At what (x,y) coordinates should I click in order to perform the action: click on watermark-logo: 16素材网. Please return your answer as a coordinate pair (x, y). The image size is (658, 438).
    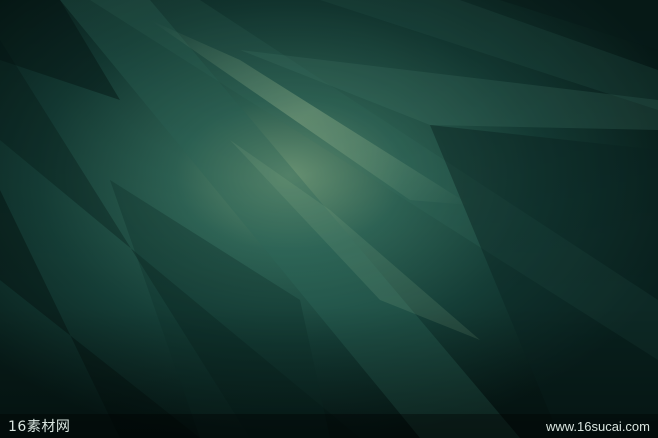
    Looking at the image, I should click on (39, 427).